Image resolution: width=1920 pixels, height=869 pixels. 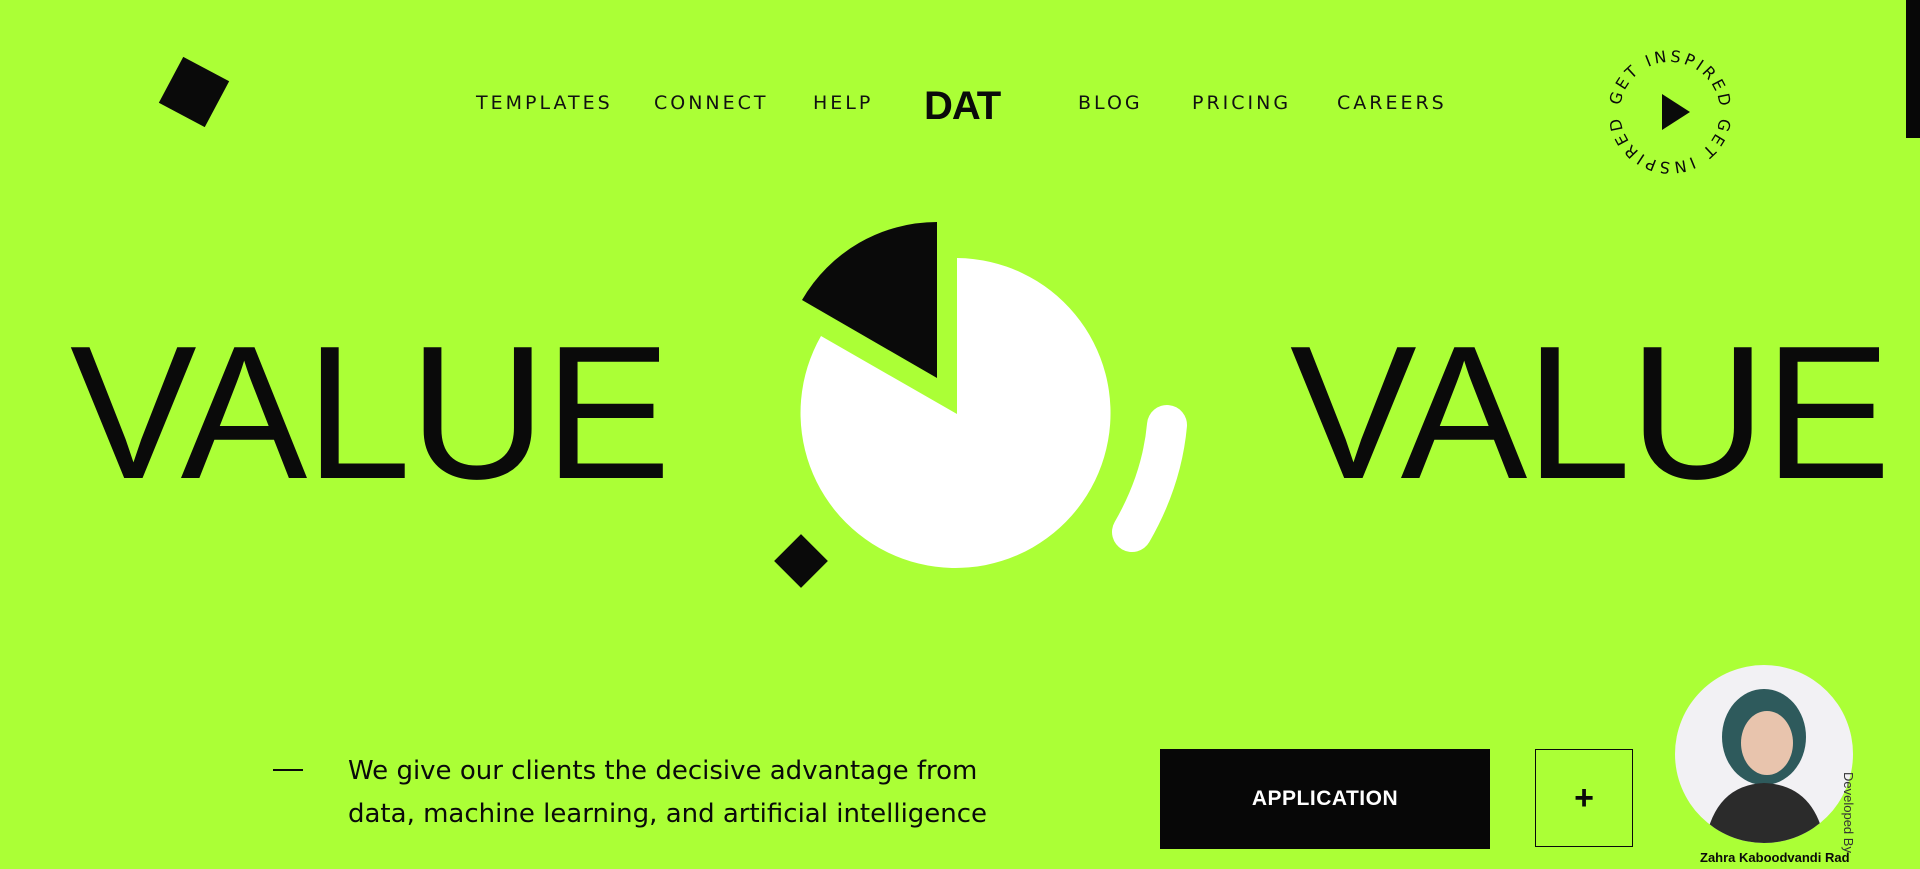 I want to click on avatar-body, so click(x=1765, y=813).